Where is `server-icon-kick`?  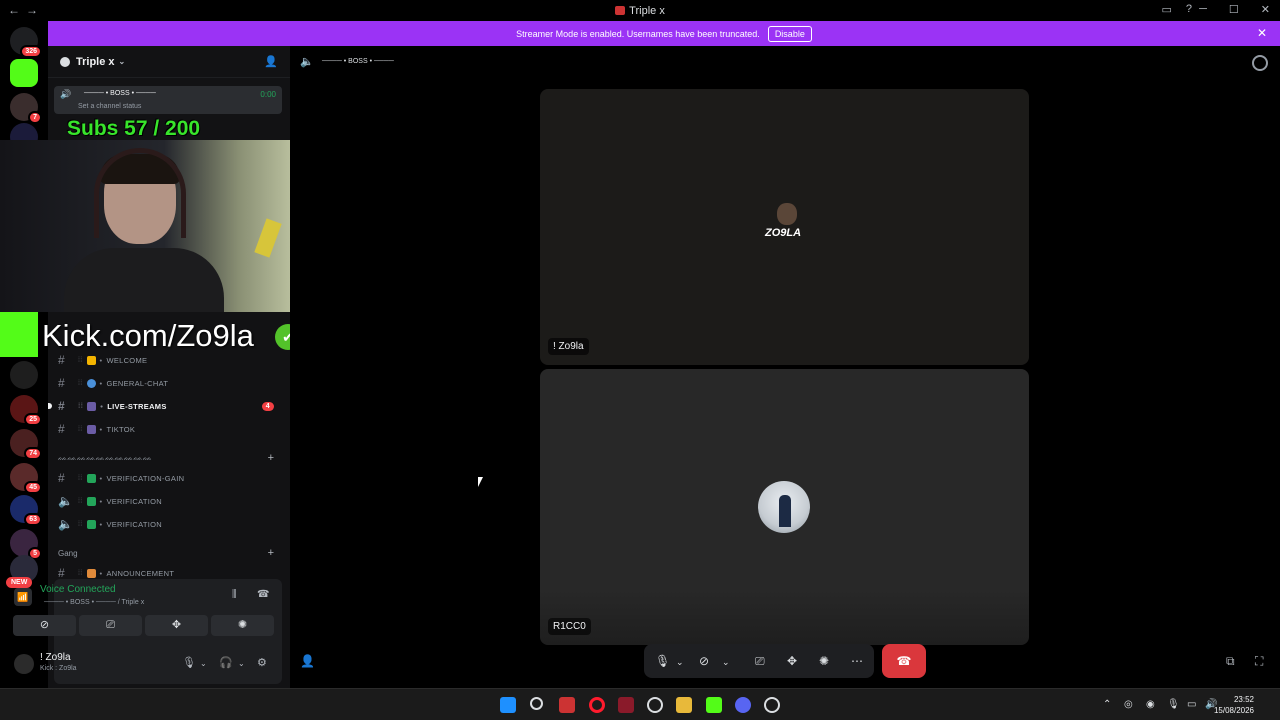
server-icon-kick is located at coordinates (24, 73).